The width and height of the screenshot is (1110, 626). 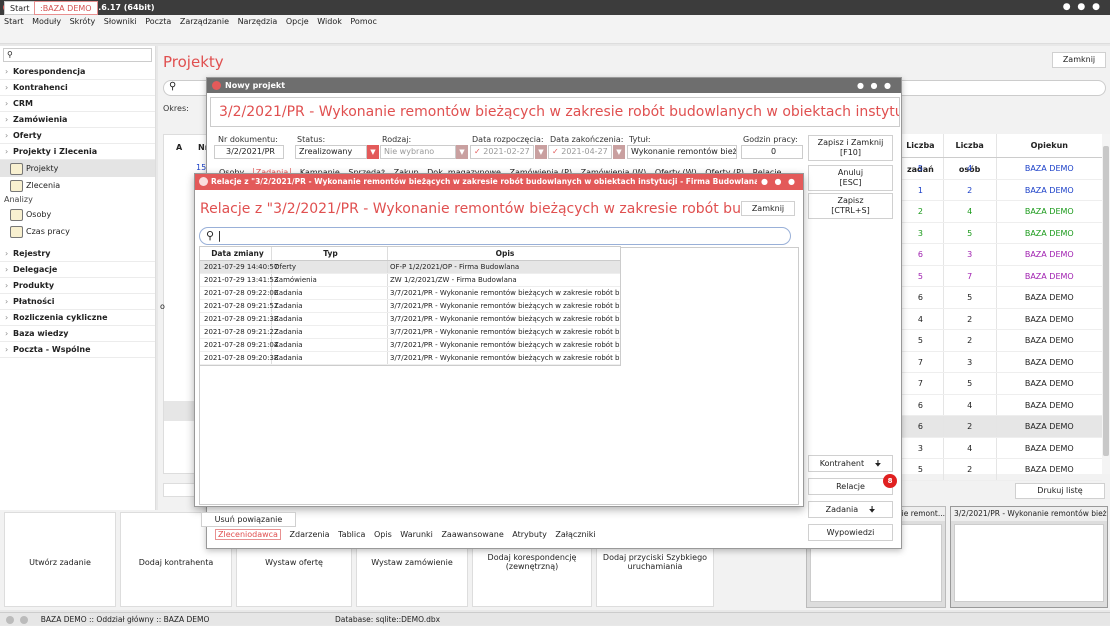 I want to click on create-task-button: Utwórz zadanie, so click(x=60, y=559).